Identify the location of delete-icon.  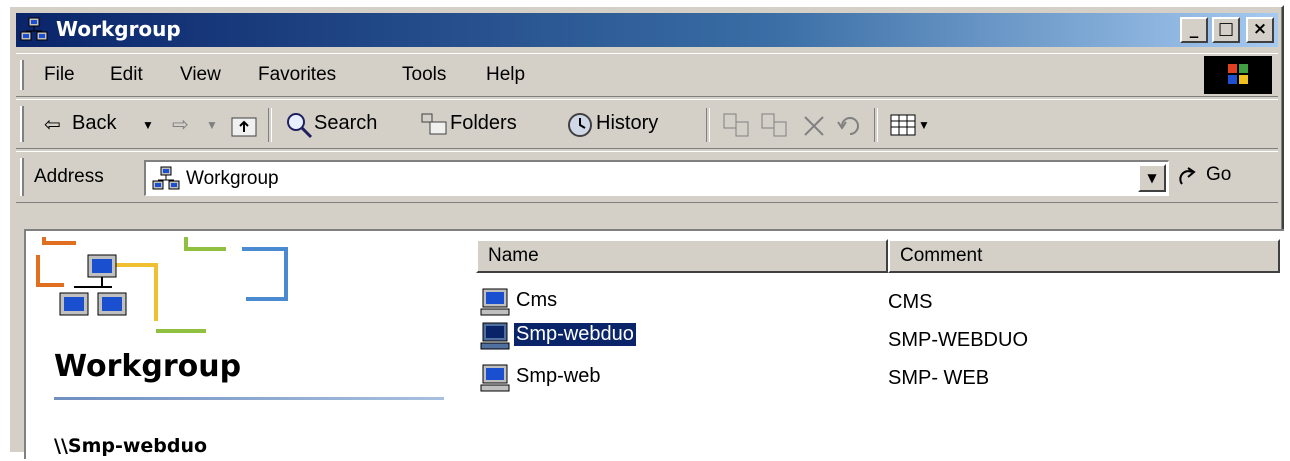
(814, 126).